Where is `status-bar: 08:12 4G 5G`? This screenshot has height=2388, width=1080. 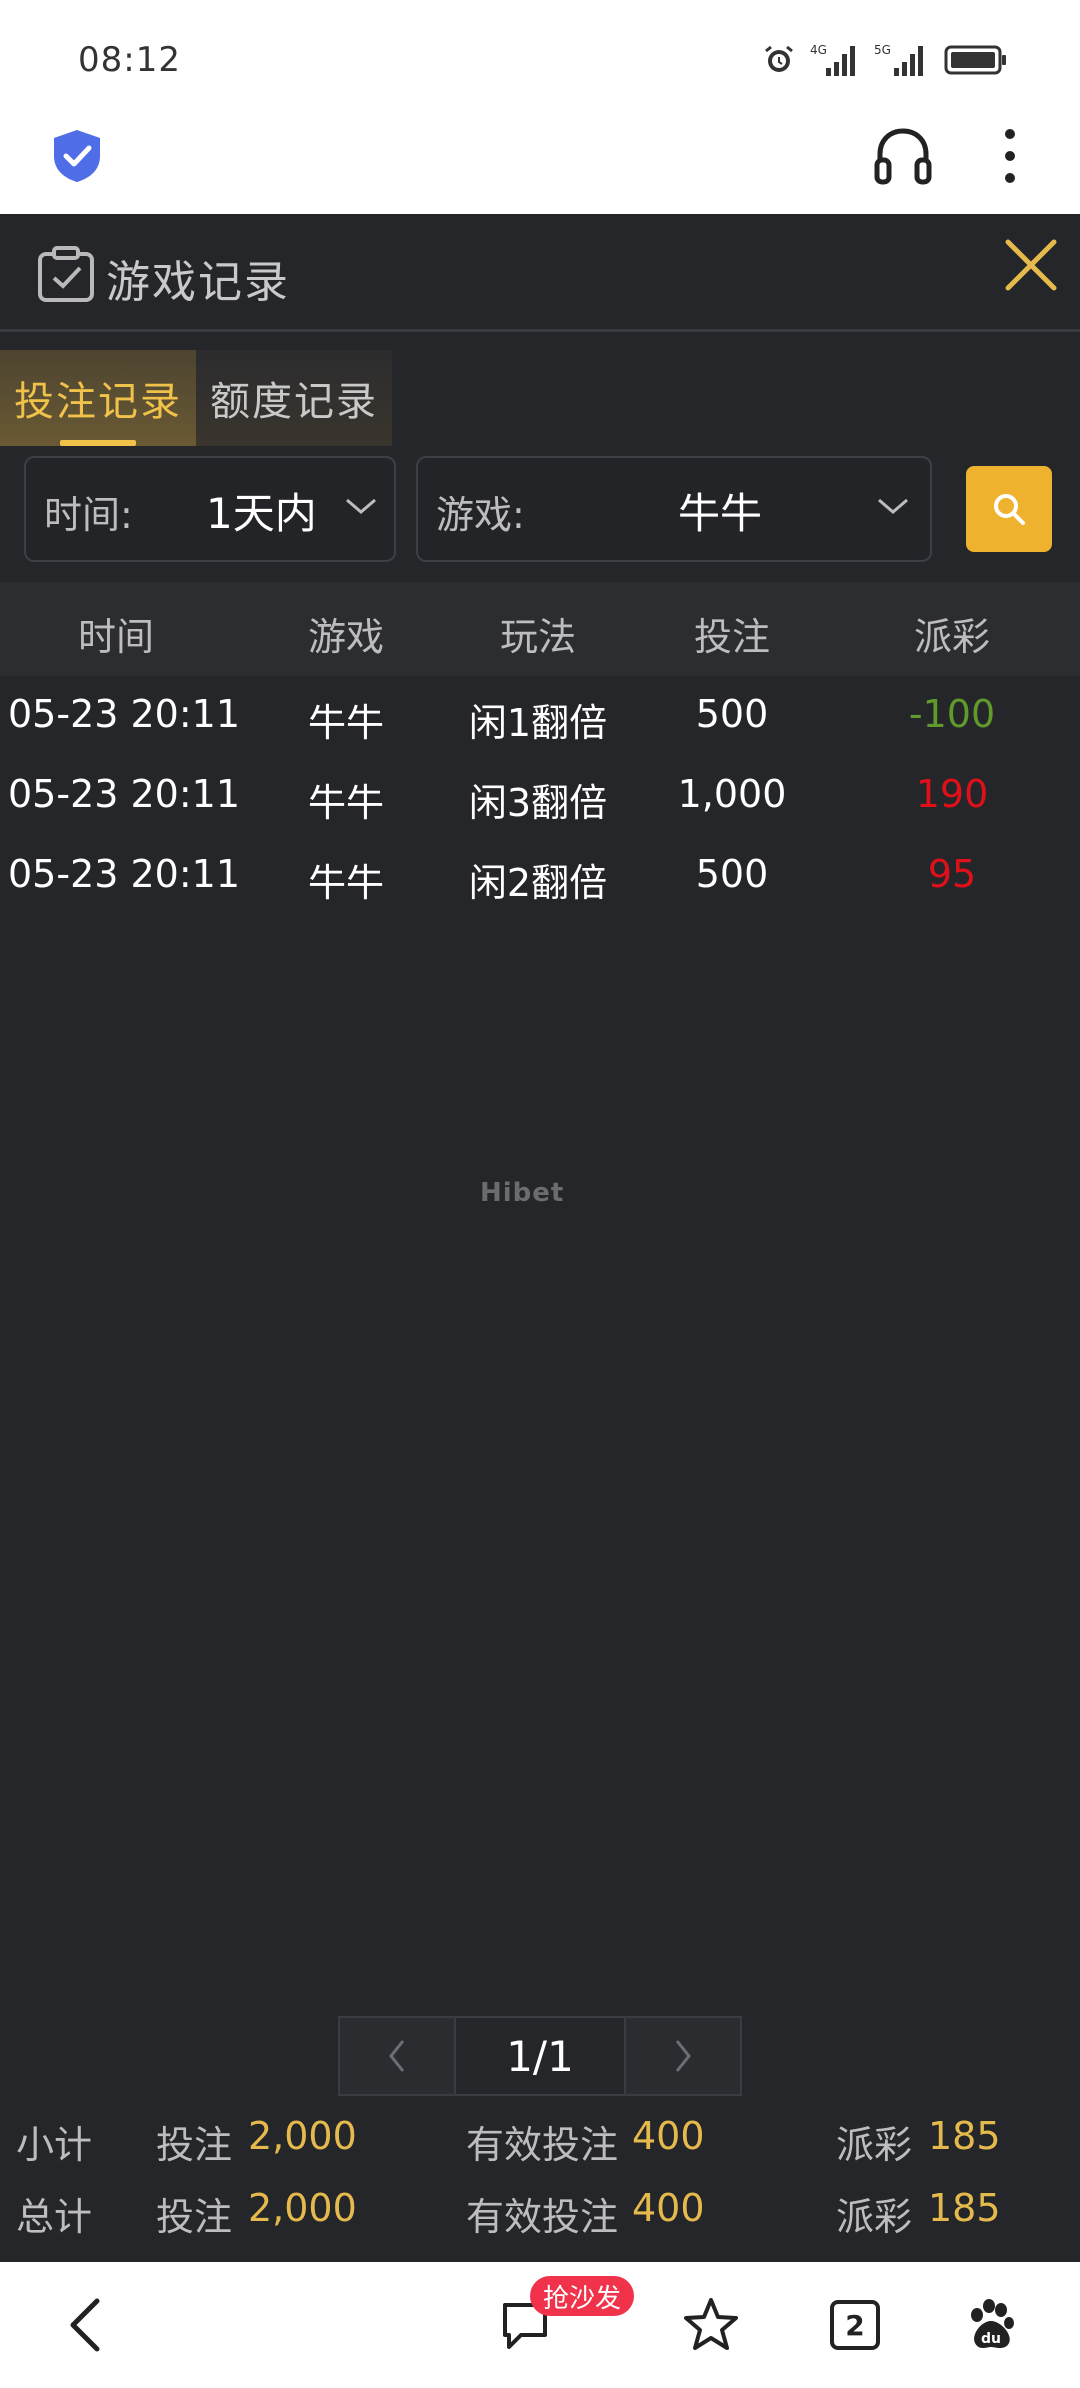 status-bar: 08:12 4G 5G is located at coordinates (540, 56).